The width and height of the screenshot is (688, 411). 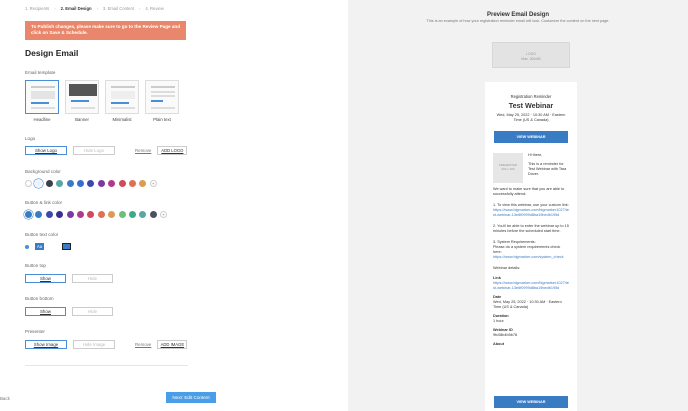 What do you see at coordinates (172, 150) in the screenshot?
I see `add-logo-button: ADD LOGO` at bounding box center [172, 150].